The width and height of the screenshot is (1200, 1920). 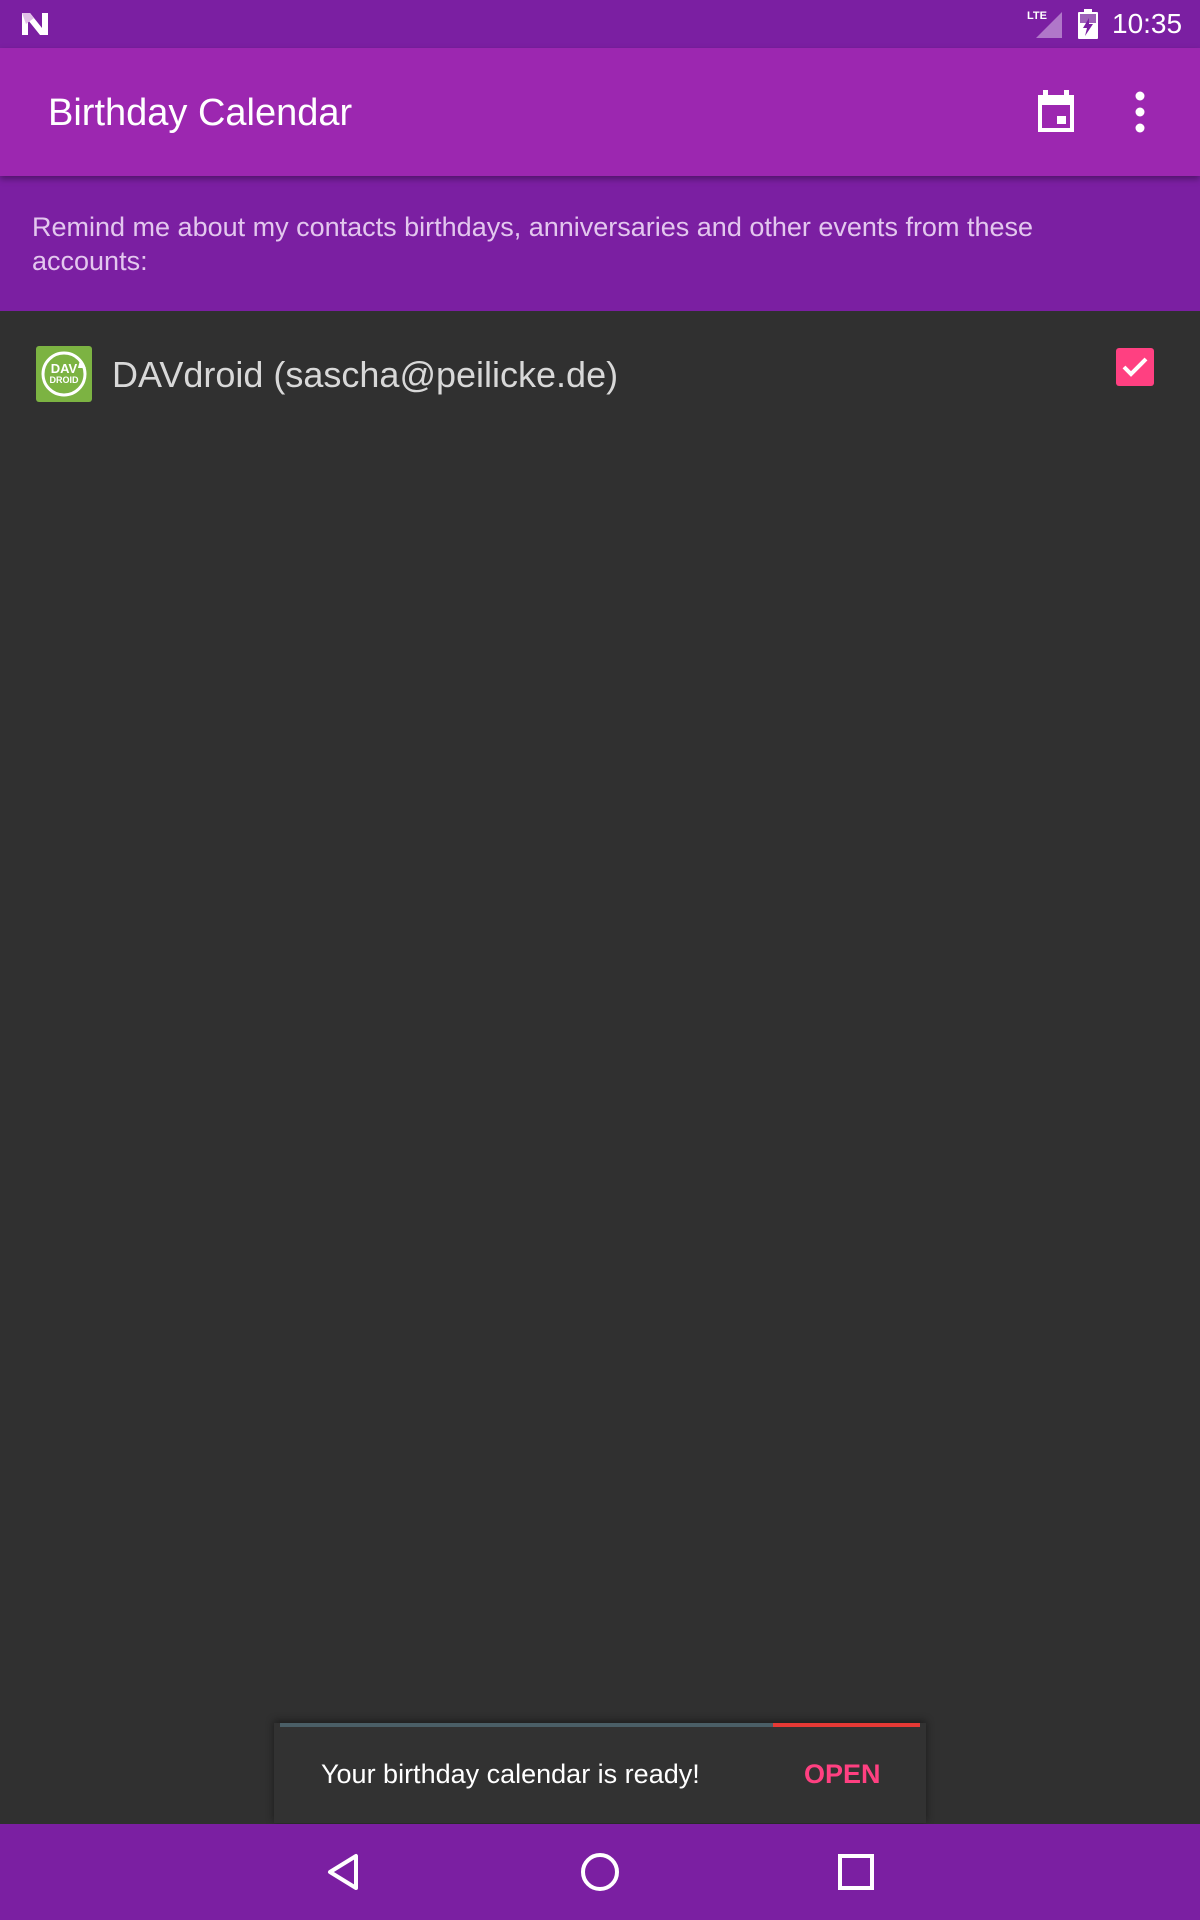 I want to click on snackbar-progress-bar, so click(x=600, y=1725).